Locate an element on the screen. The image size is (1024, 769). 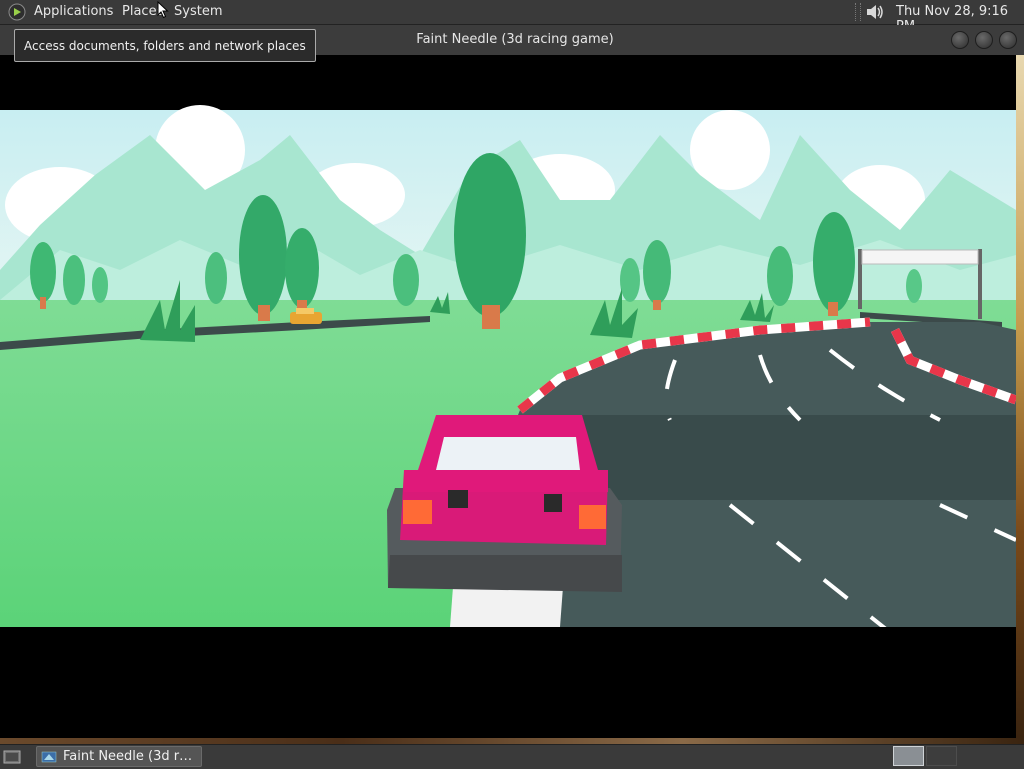
system-menu: System is located at coordinates (198, 11).